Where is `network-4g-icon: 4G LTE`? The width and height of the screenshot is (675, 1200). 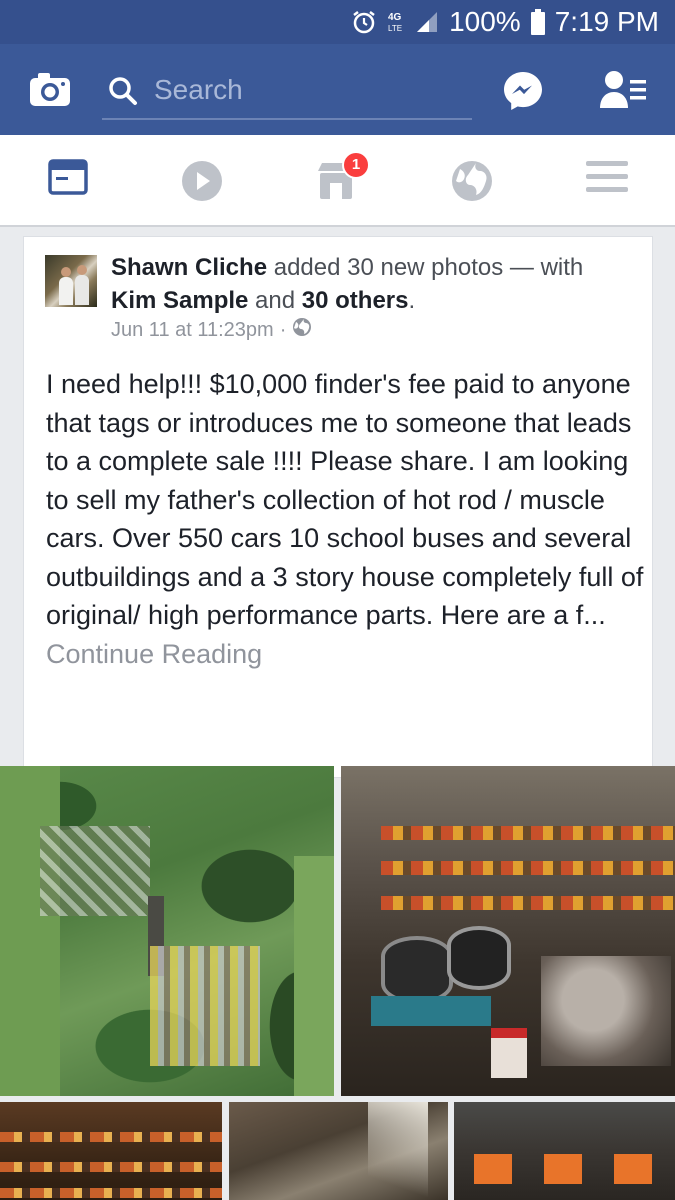 network-4g-icon: 4G LTE is located at coordinates (396, 22).